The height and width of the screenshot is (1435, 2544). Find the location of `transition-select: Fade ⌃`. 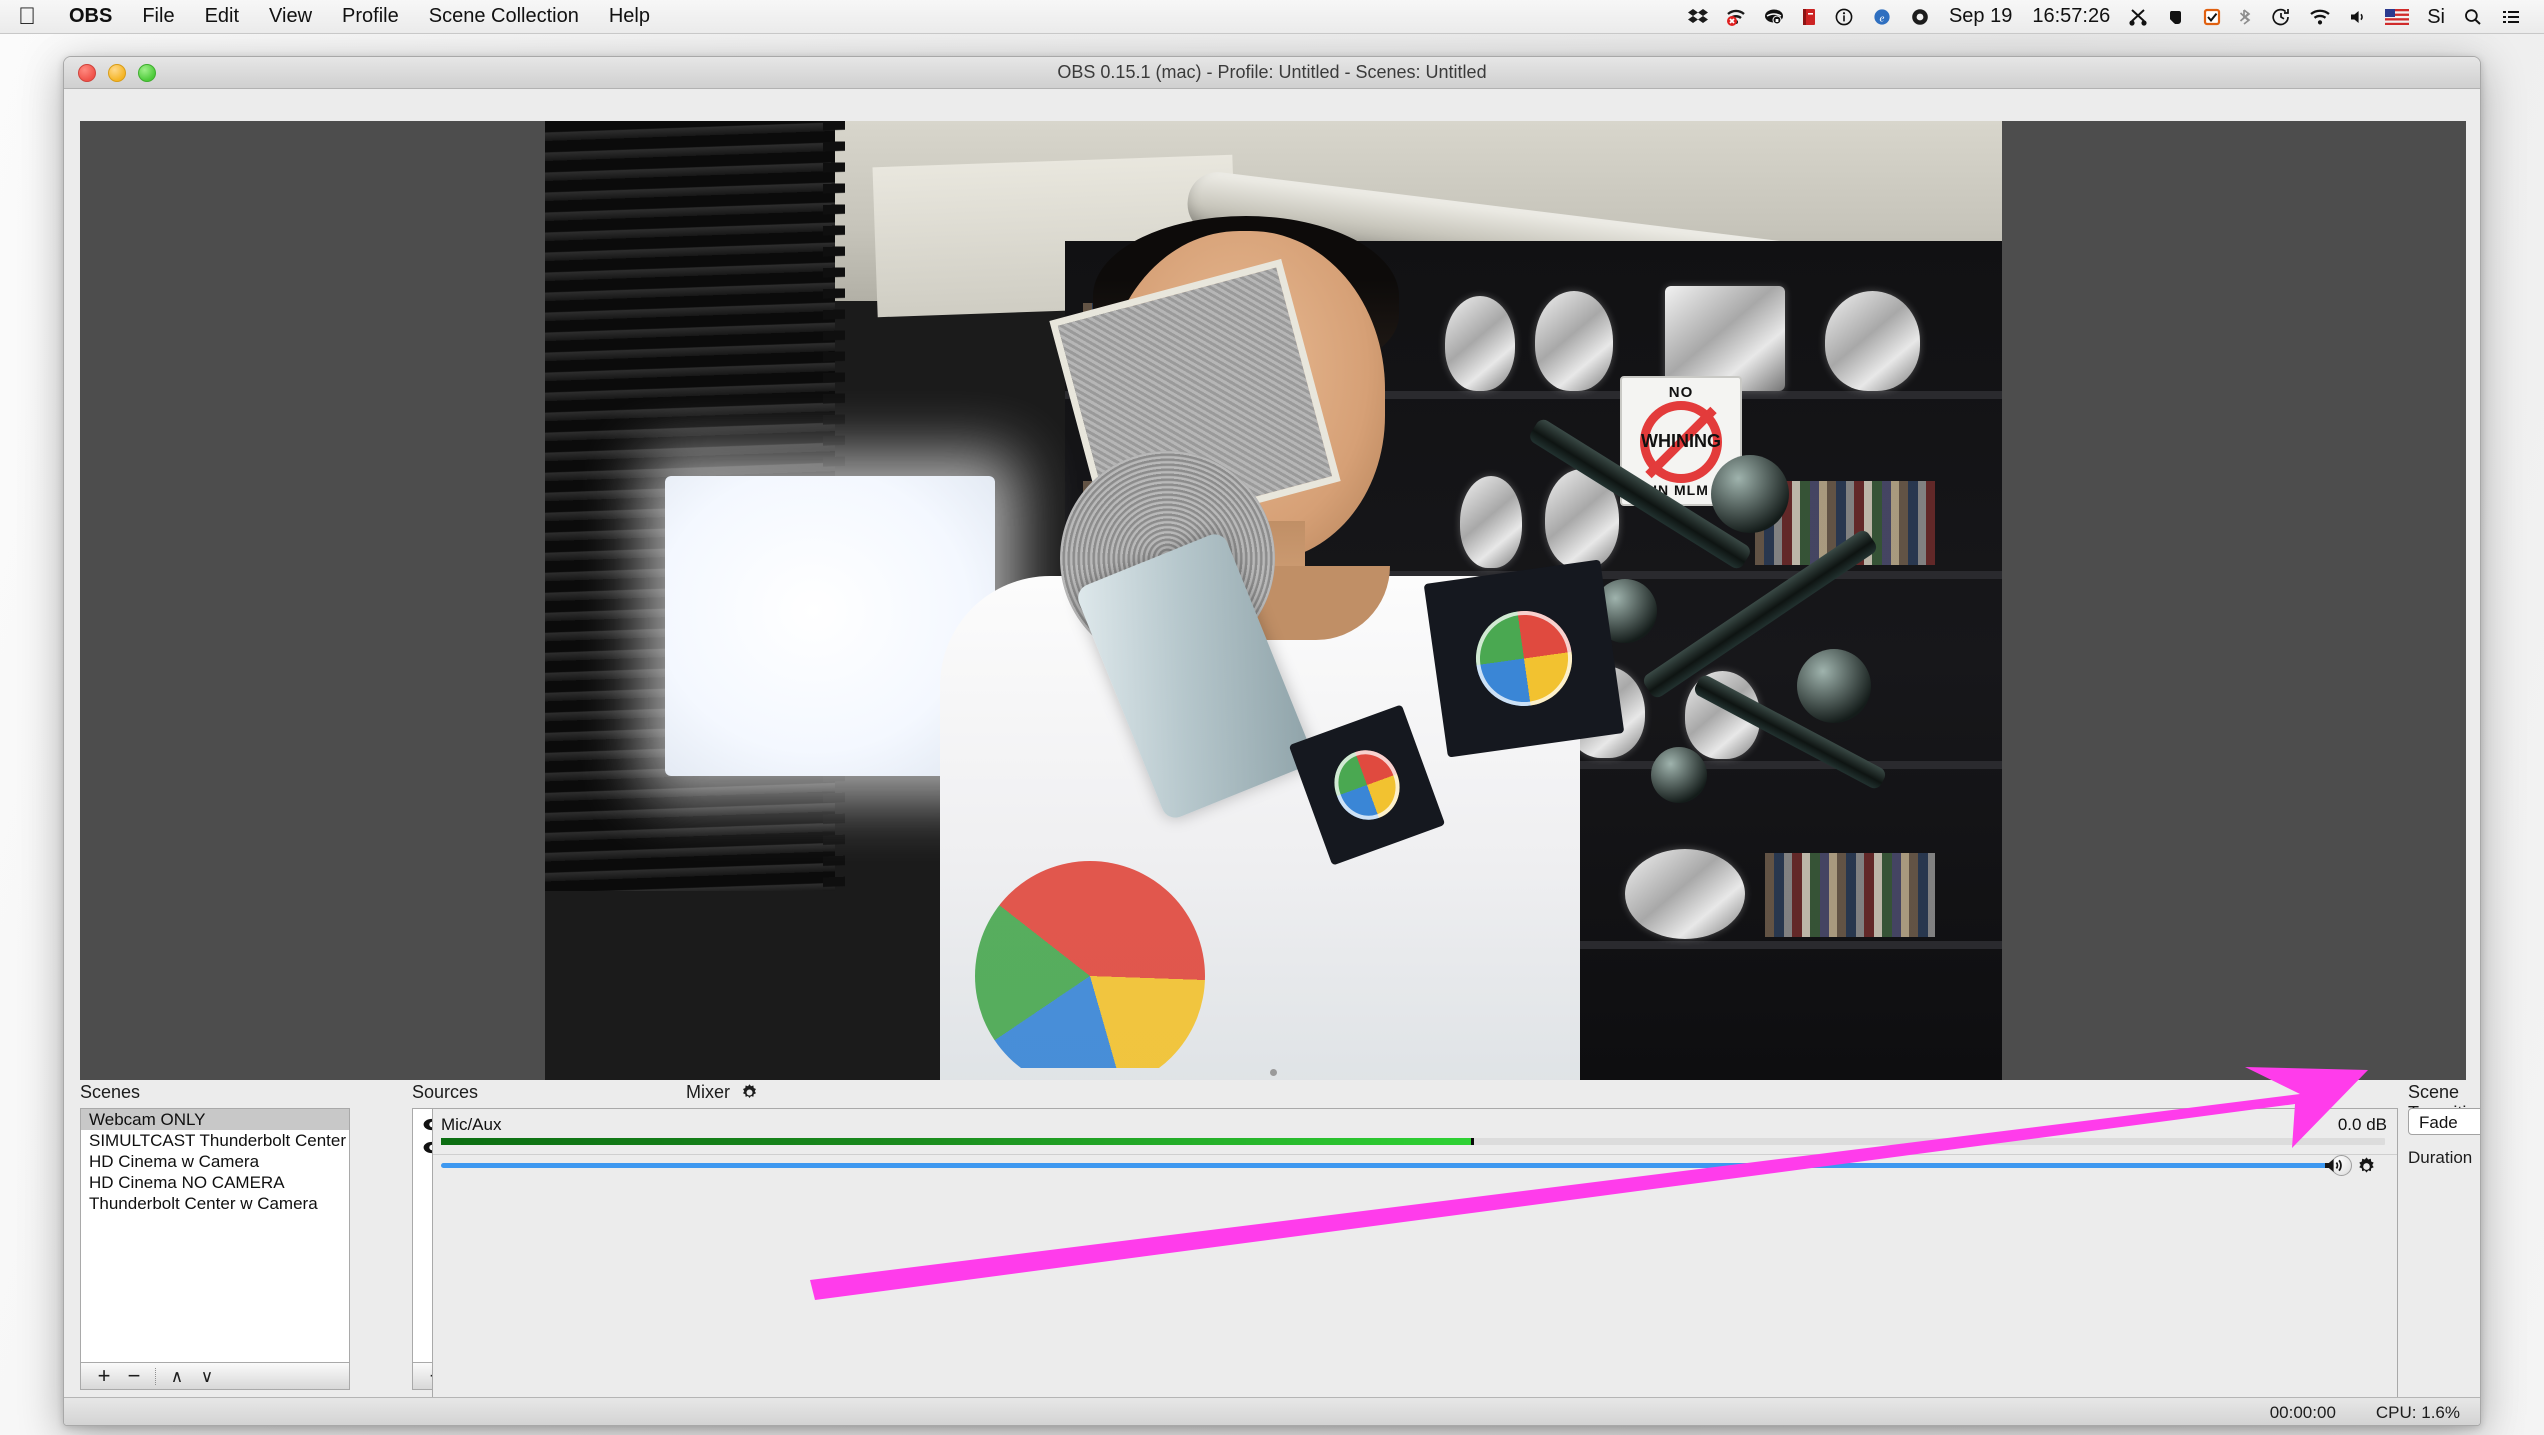

transition-select: Fade ⌃ is located at coordinates (2444, 1121).